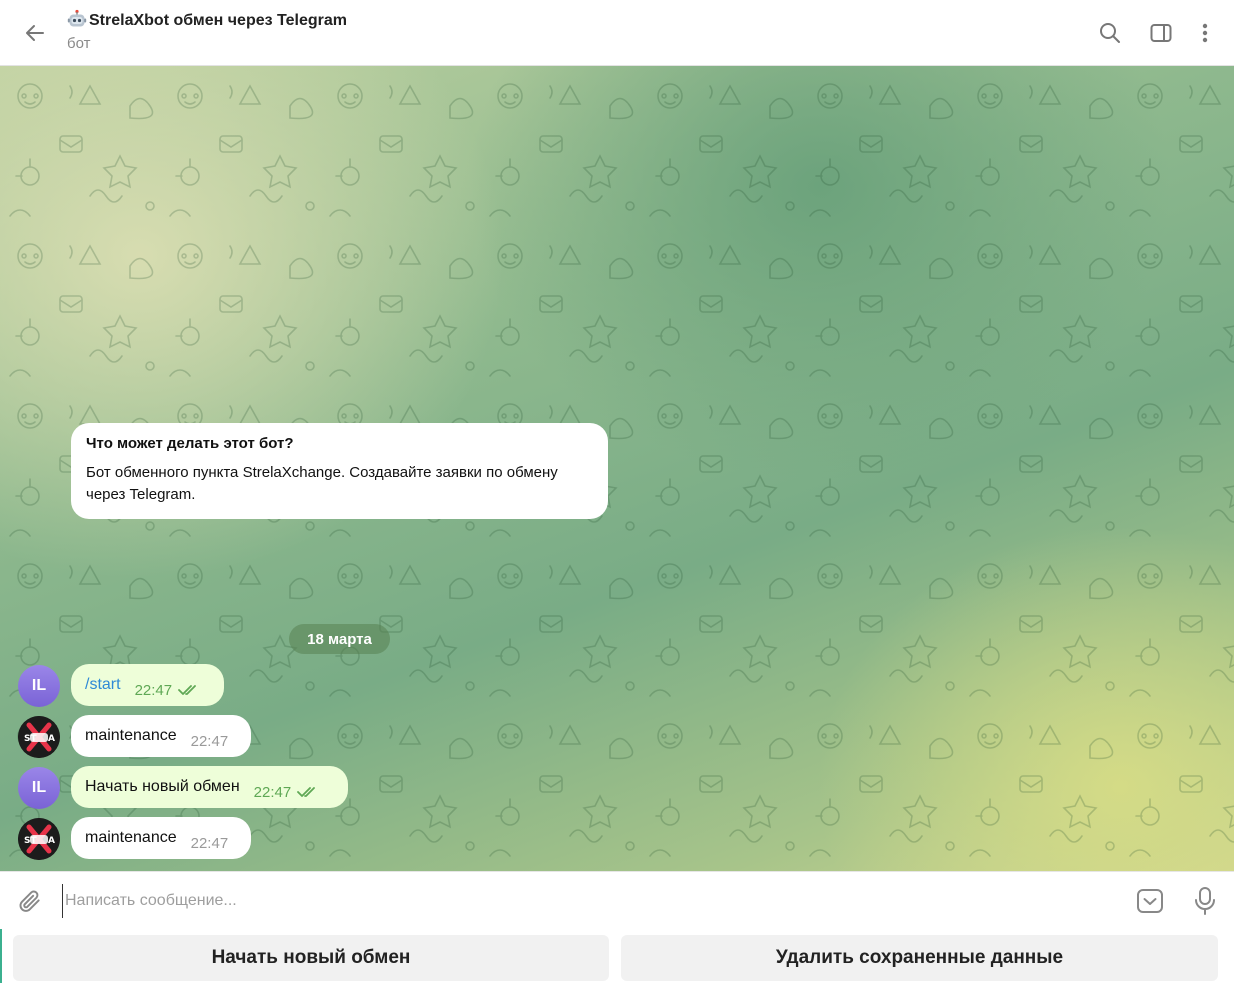 The image size is (1234, 983). I want to click on attach-button, so click(30, 901).